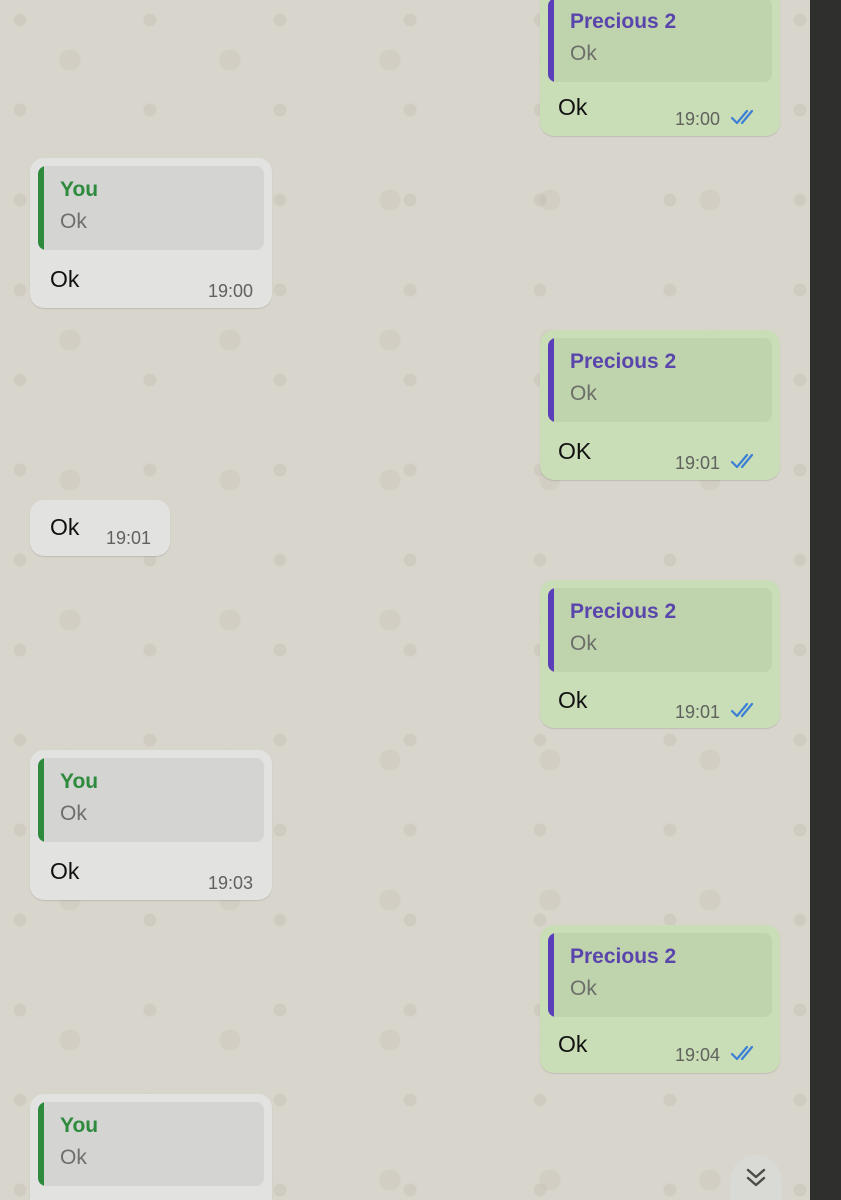 This screenshot has height=1200, width=841. What do you see at coordinates (231, 883) in the screenshot?
I see `message-time: 19:03` at bounding box center [231, 883].